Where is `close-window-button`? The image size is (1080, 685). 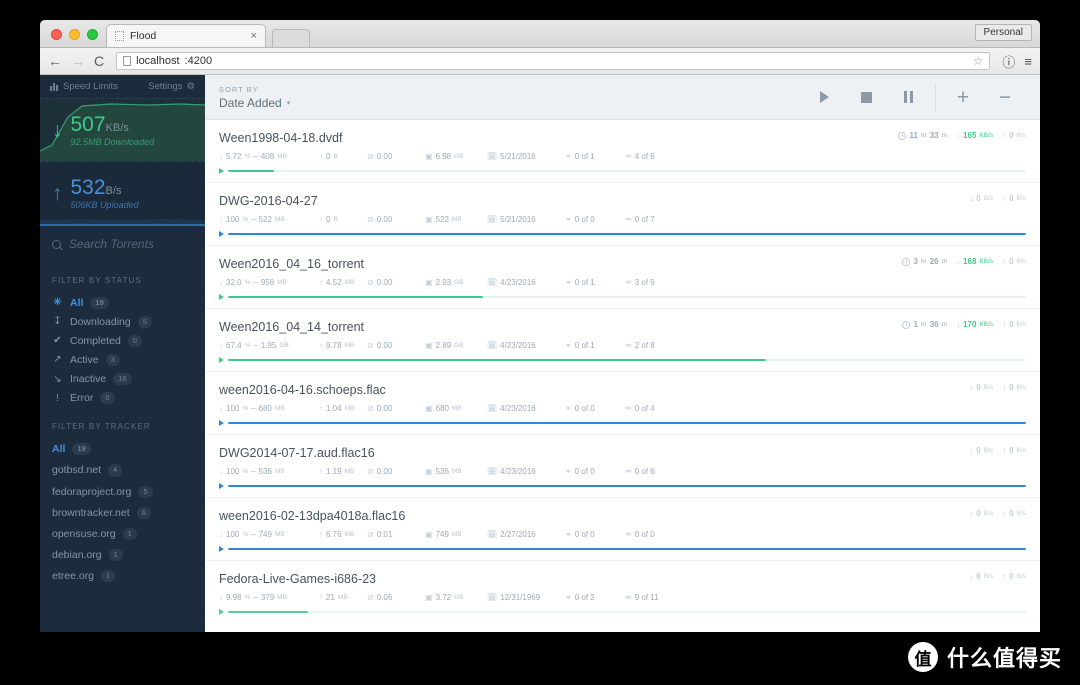
close-window-button is located at coordinates (56, 34).